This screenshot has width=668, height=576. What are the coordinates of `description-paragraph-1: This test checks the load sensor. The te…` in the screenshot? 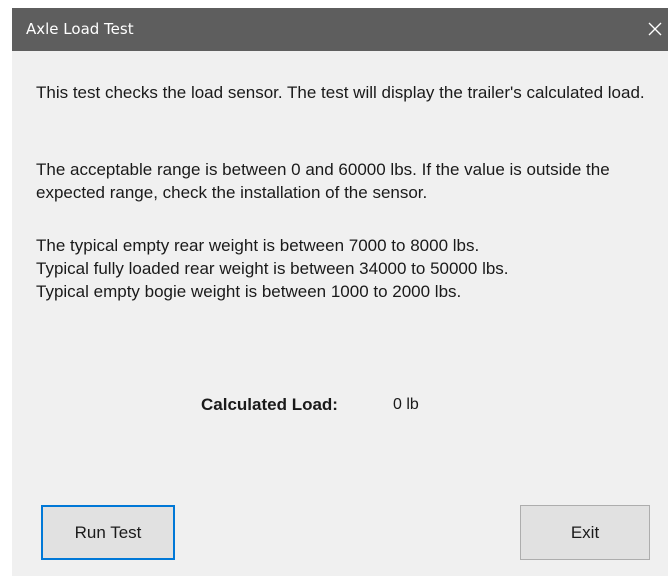 It's located at (340, 92).